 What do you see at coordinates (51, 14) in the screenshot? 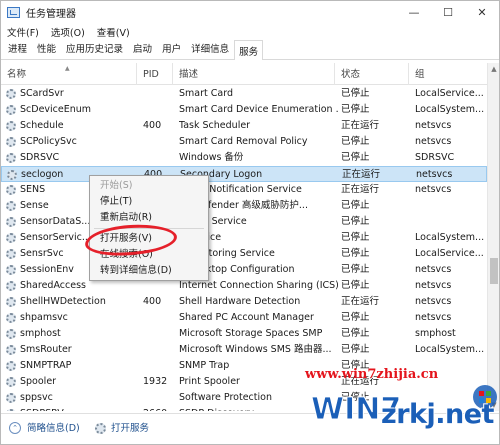
I see `window-title: 任务管理器` at bounding box center [51, 14].